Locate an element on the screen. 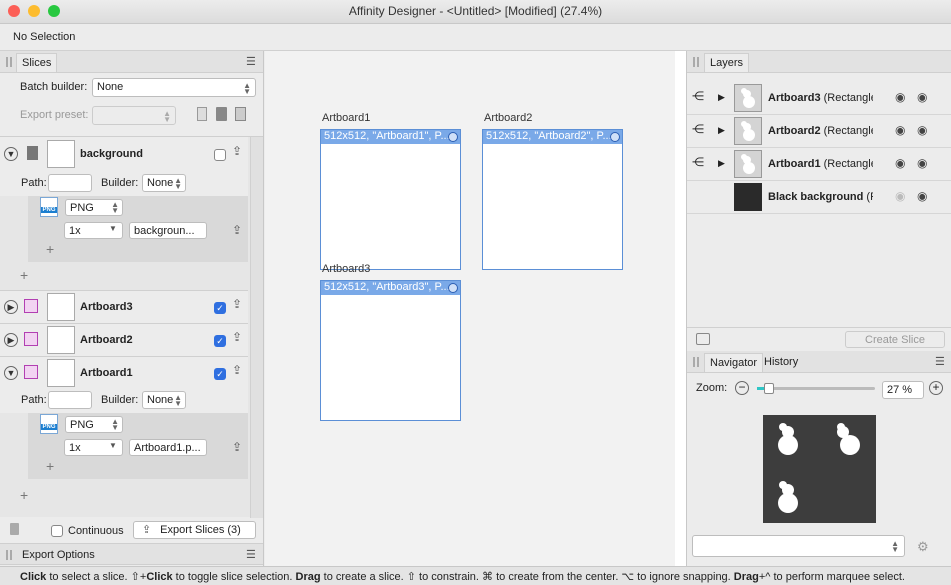  slice-row-artboard3: ▶ Artboard3 ✓ ⇪ is located at coordinates (124, 306).